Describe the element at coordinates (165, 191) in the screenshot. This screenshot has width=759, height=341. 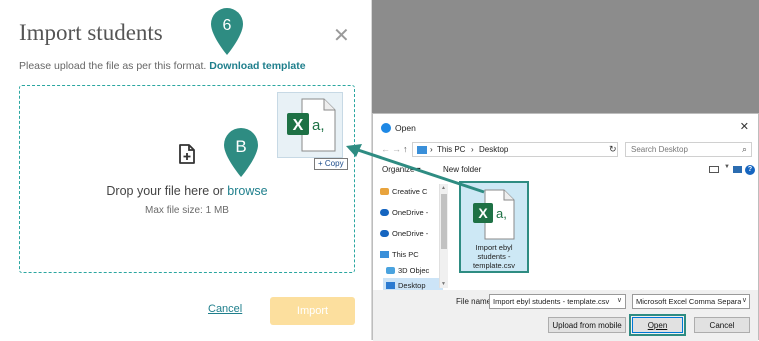
I see `drop-text: Drop your file here or` at that location.